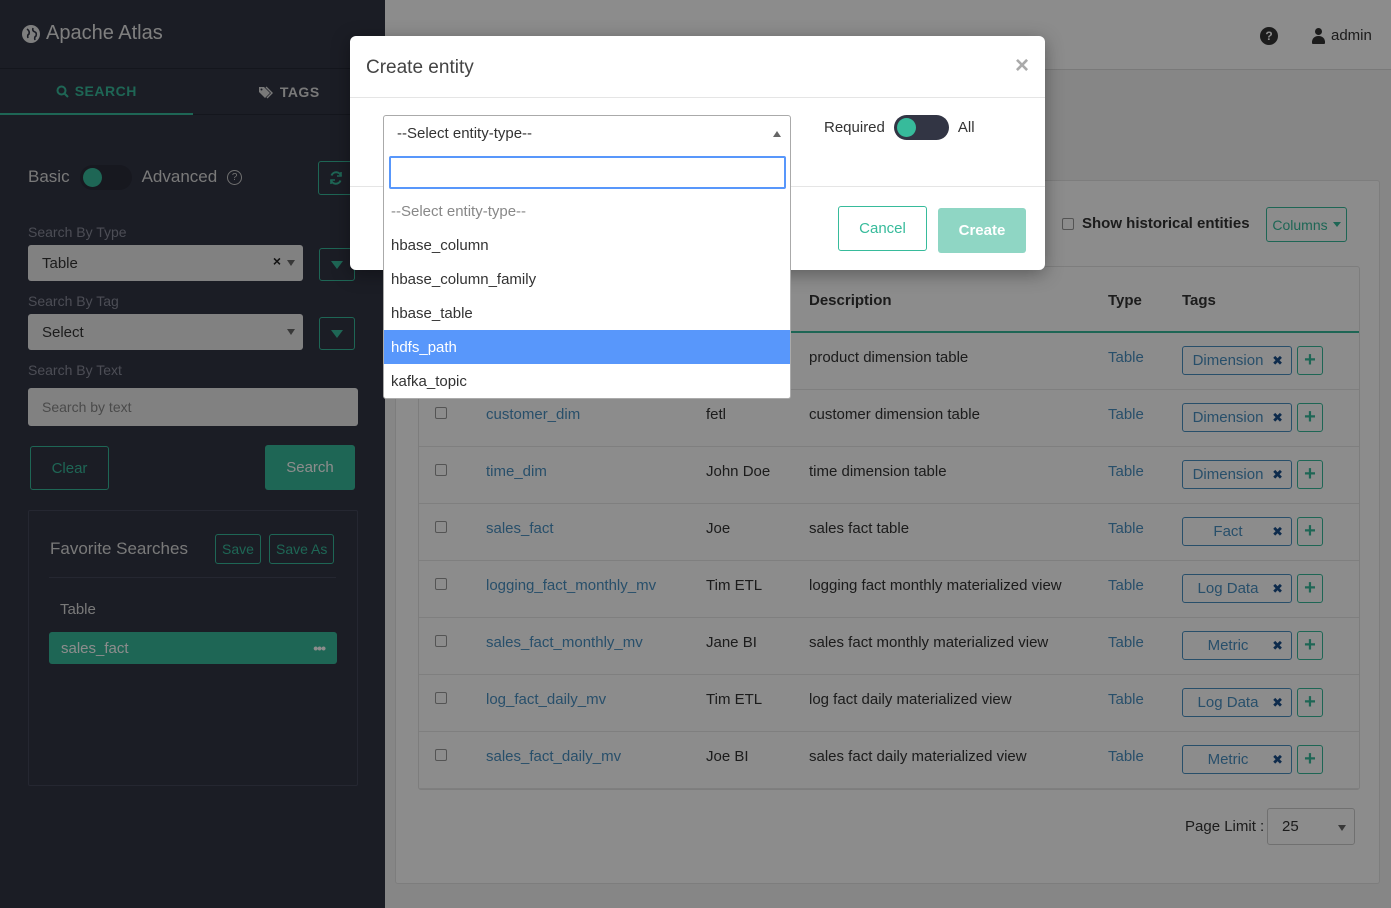  Describe the element at coordinates (587, 133) in the screenshot. I see `entity-type-select: --Select entity-type--` at that location.